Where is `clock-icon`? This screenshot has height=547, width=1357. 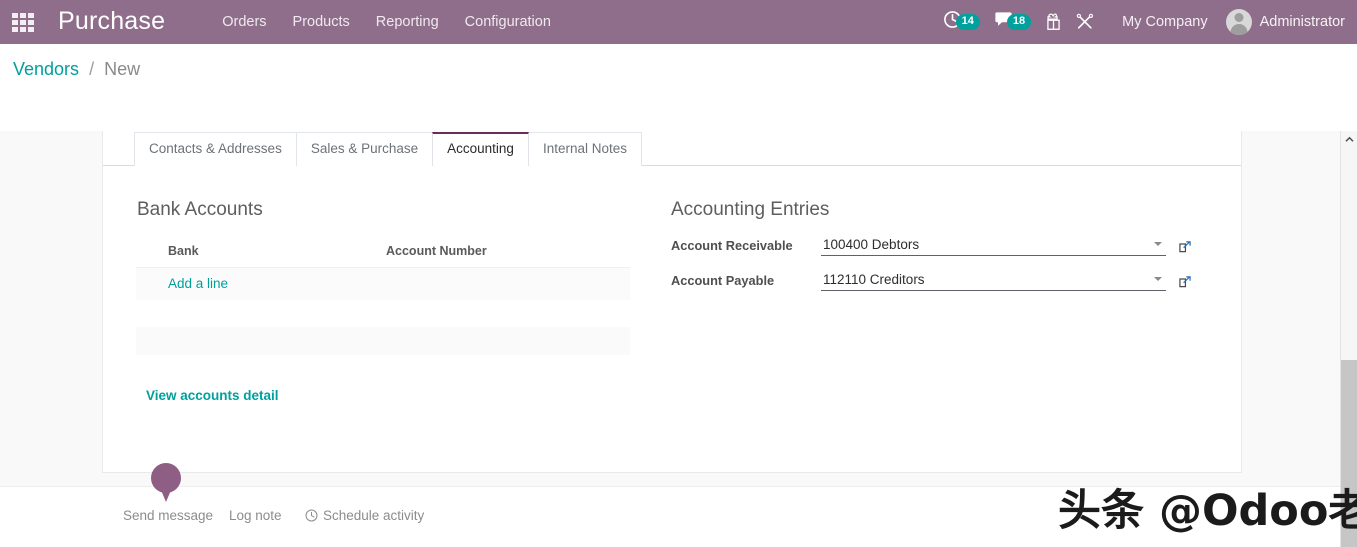 clock-icon is located at coordinates (311, 515).